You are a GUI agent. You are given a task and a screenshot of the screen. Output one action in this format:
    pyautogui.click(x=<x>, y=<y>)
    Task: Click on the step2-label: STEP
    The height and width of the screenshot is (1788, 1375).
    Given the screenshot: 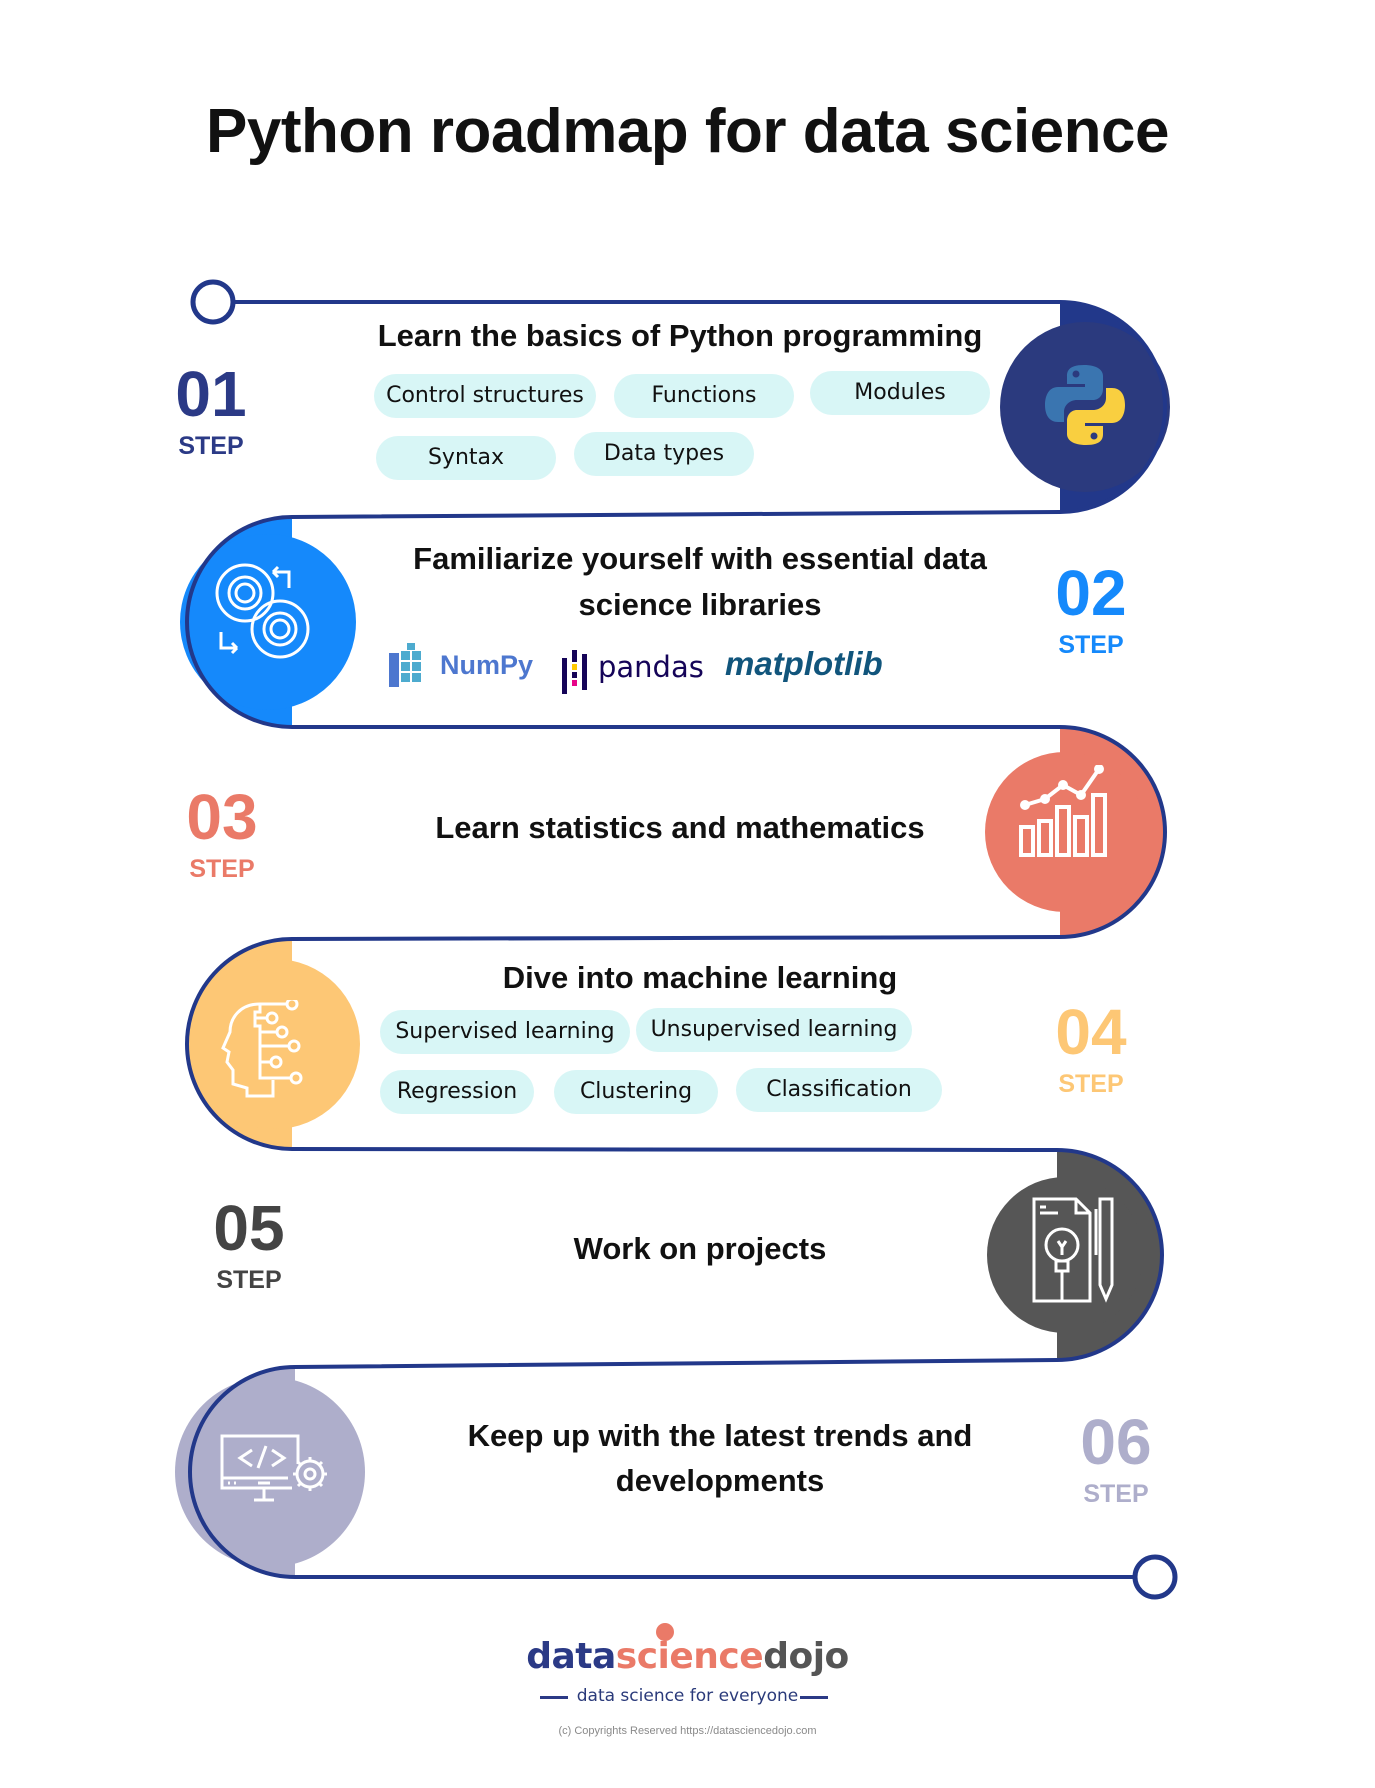 What is the action you would take?
    pyautogui.click(x=1091, y=645)
    